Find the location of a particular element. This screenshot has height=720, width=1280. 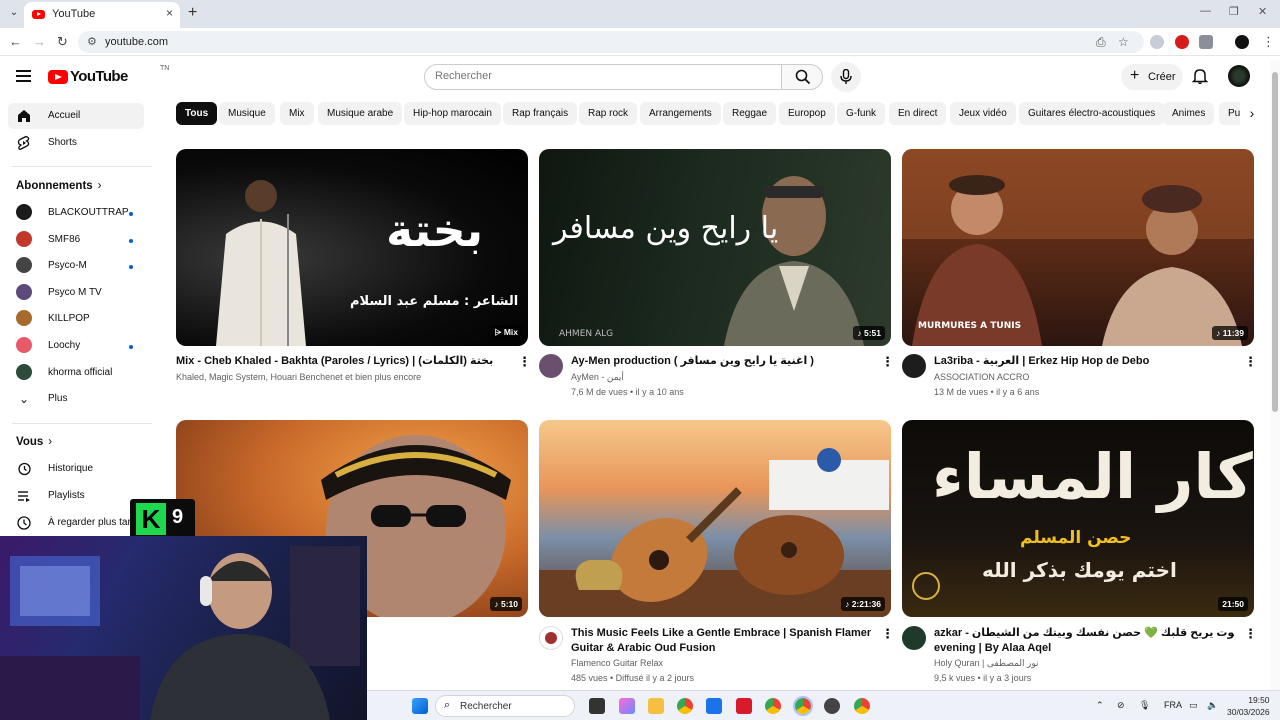

chip-en-direct: En direct is located at coordinates (918, 113).